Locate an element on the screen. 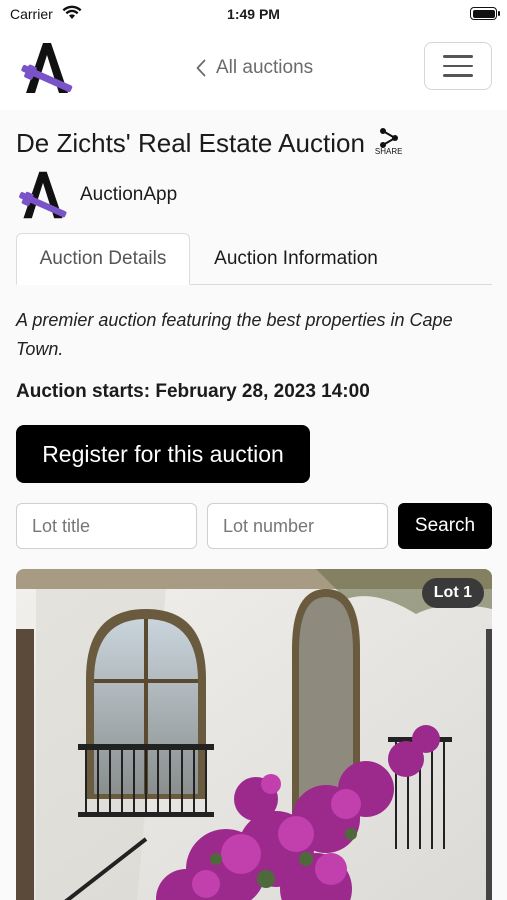  title-row: De Zichts' Real Estate Auction SHARE is located at coordinates (209, 143).